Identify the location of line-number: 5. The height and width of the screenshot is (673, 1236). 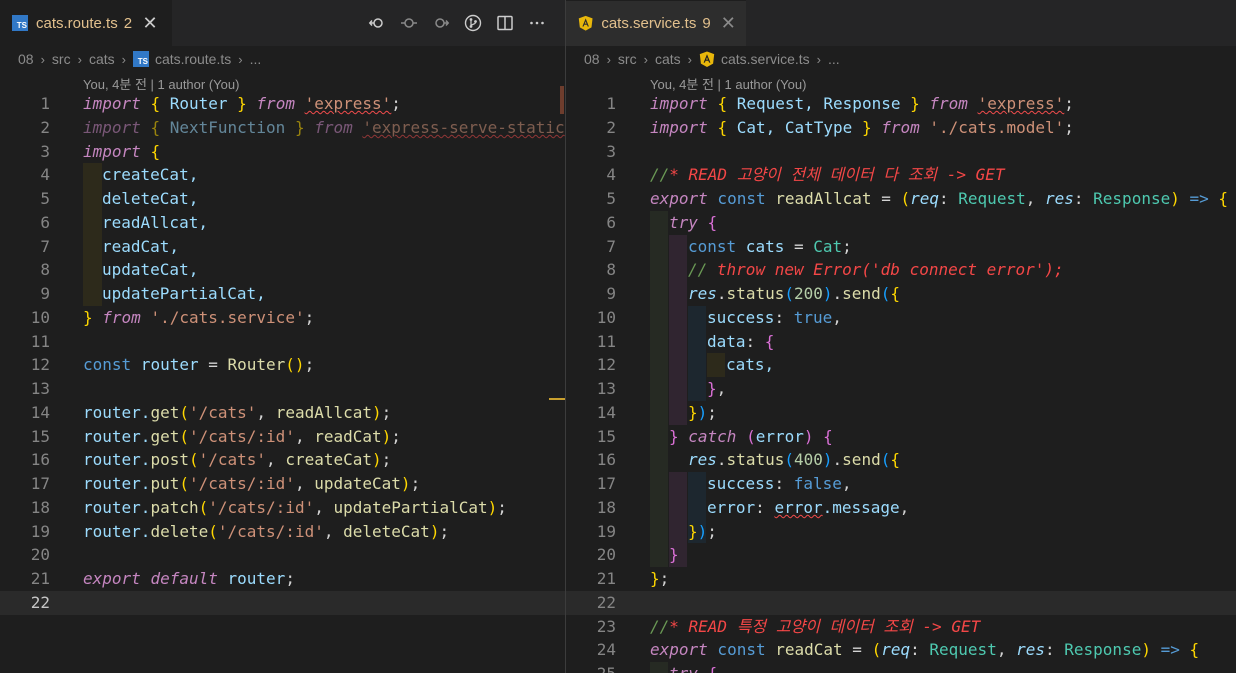
(45, 198).